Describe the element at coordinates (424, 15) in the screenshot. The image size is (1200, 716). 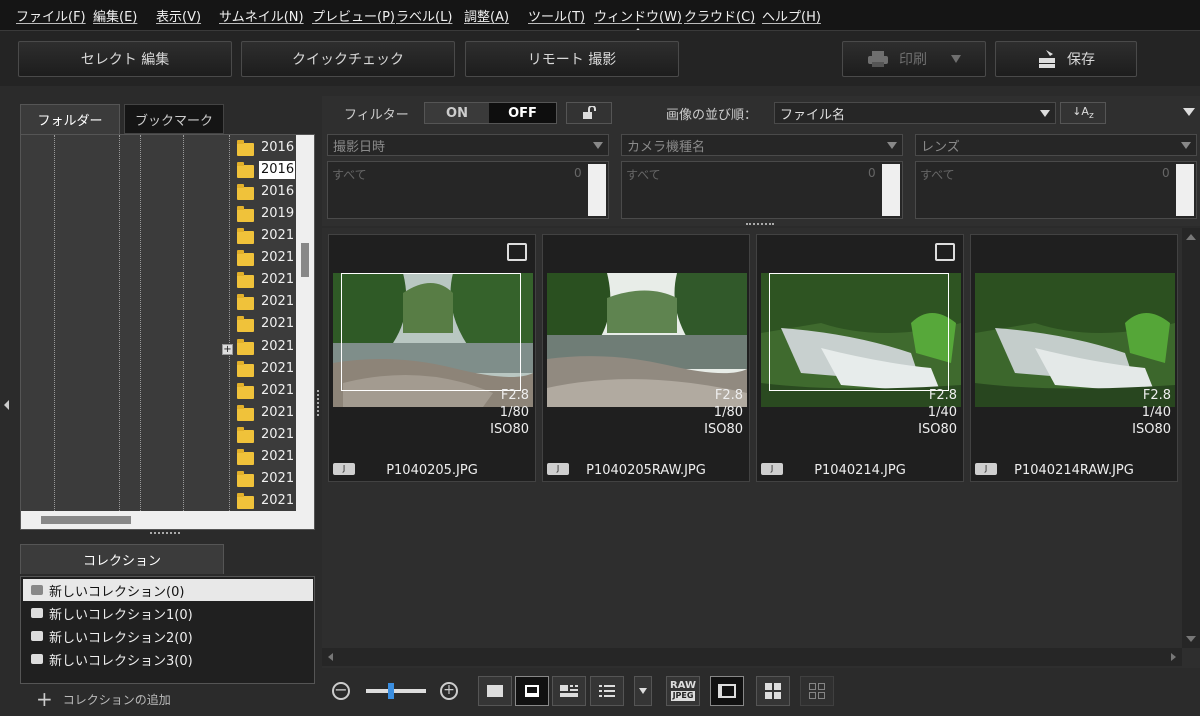
I see `menu-label: ラベル(L)` at that location.